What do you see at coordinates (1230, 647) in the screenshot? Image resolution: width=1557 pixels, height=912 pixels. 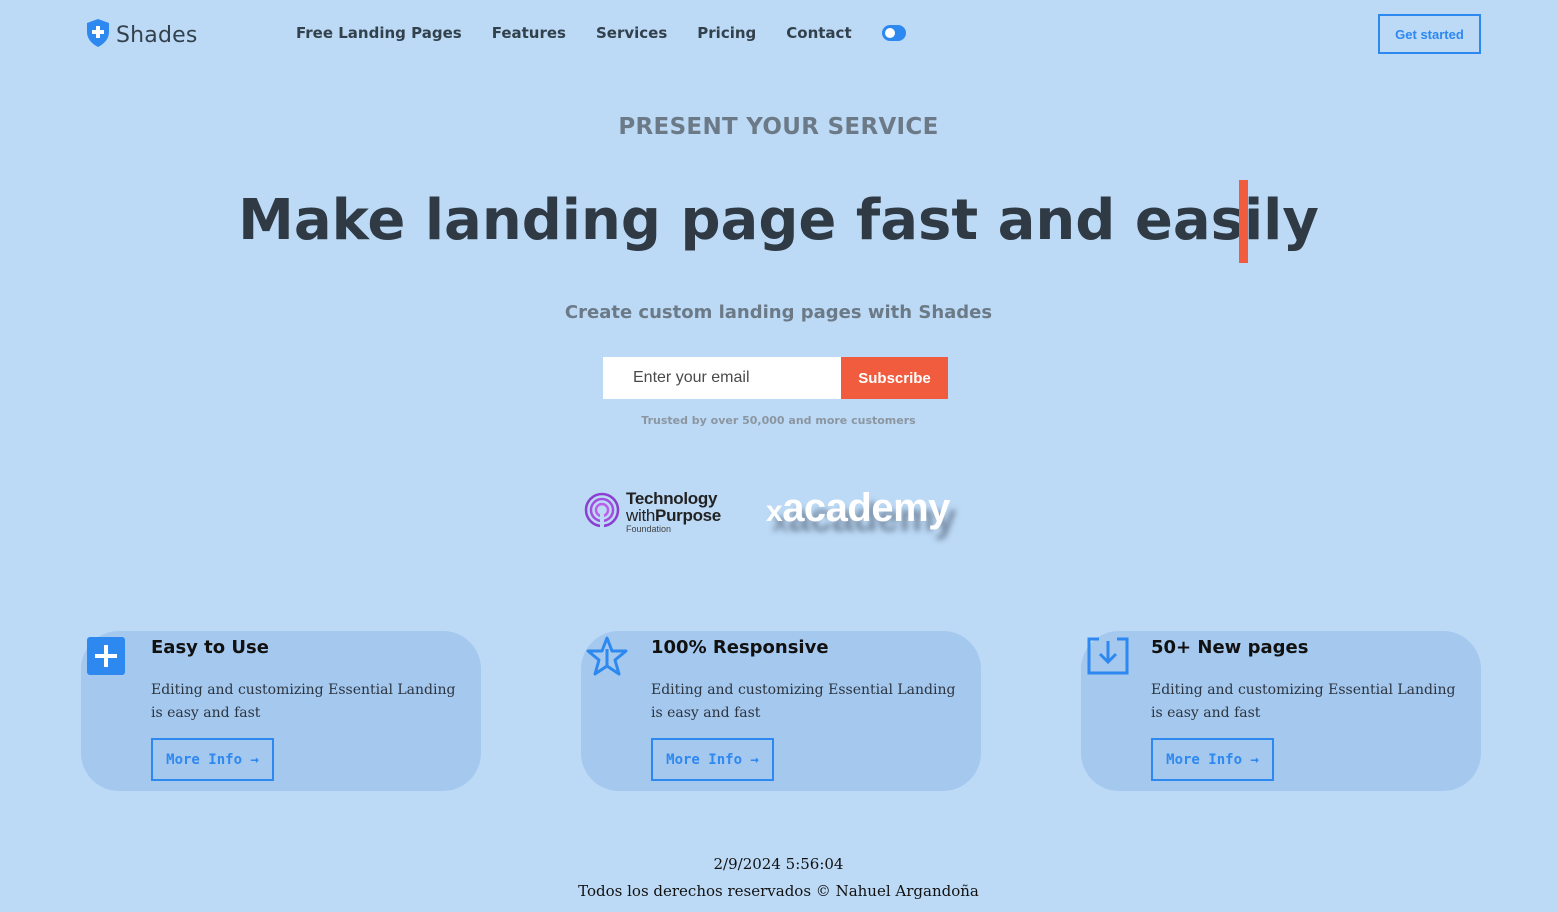 I see `feature-title: 50+ New pages` at bounding box center [1230, 647].